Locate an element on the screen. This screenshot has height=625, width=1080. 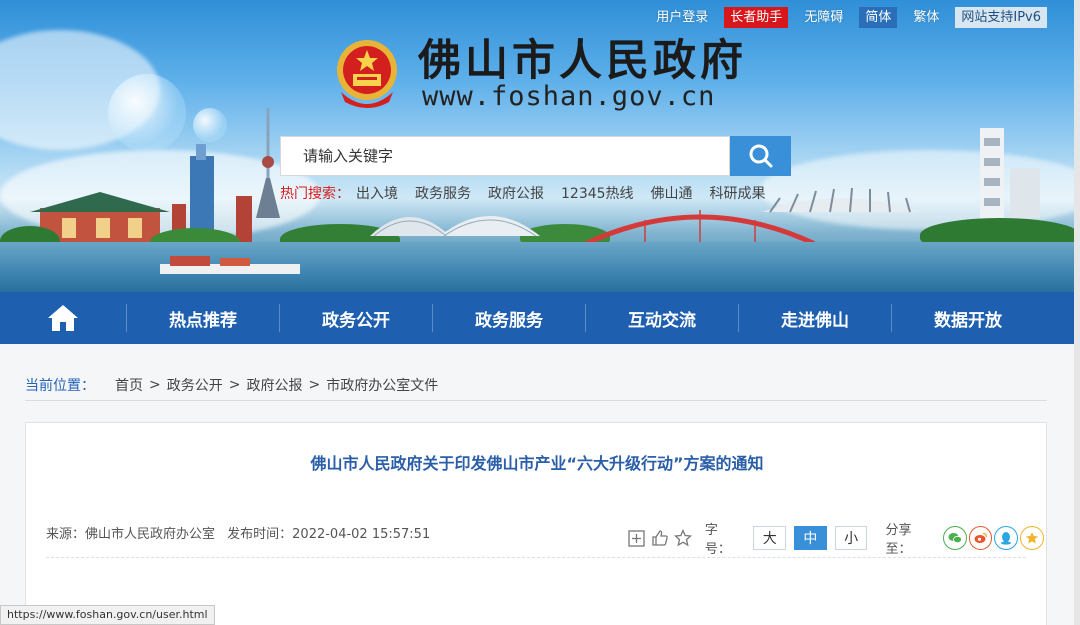
article-published-time: 发布时间：2022-04-02 15:57:51 is located at coordinates (329, 534).